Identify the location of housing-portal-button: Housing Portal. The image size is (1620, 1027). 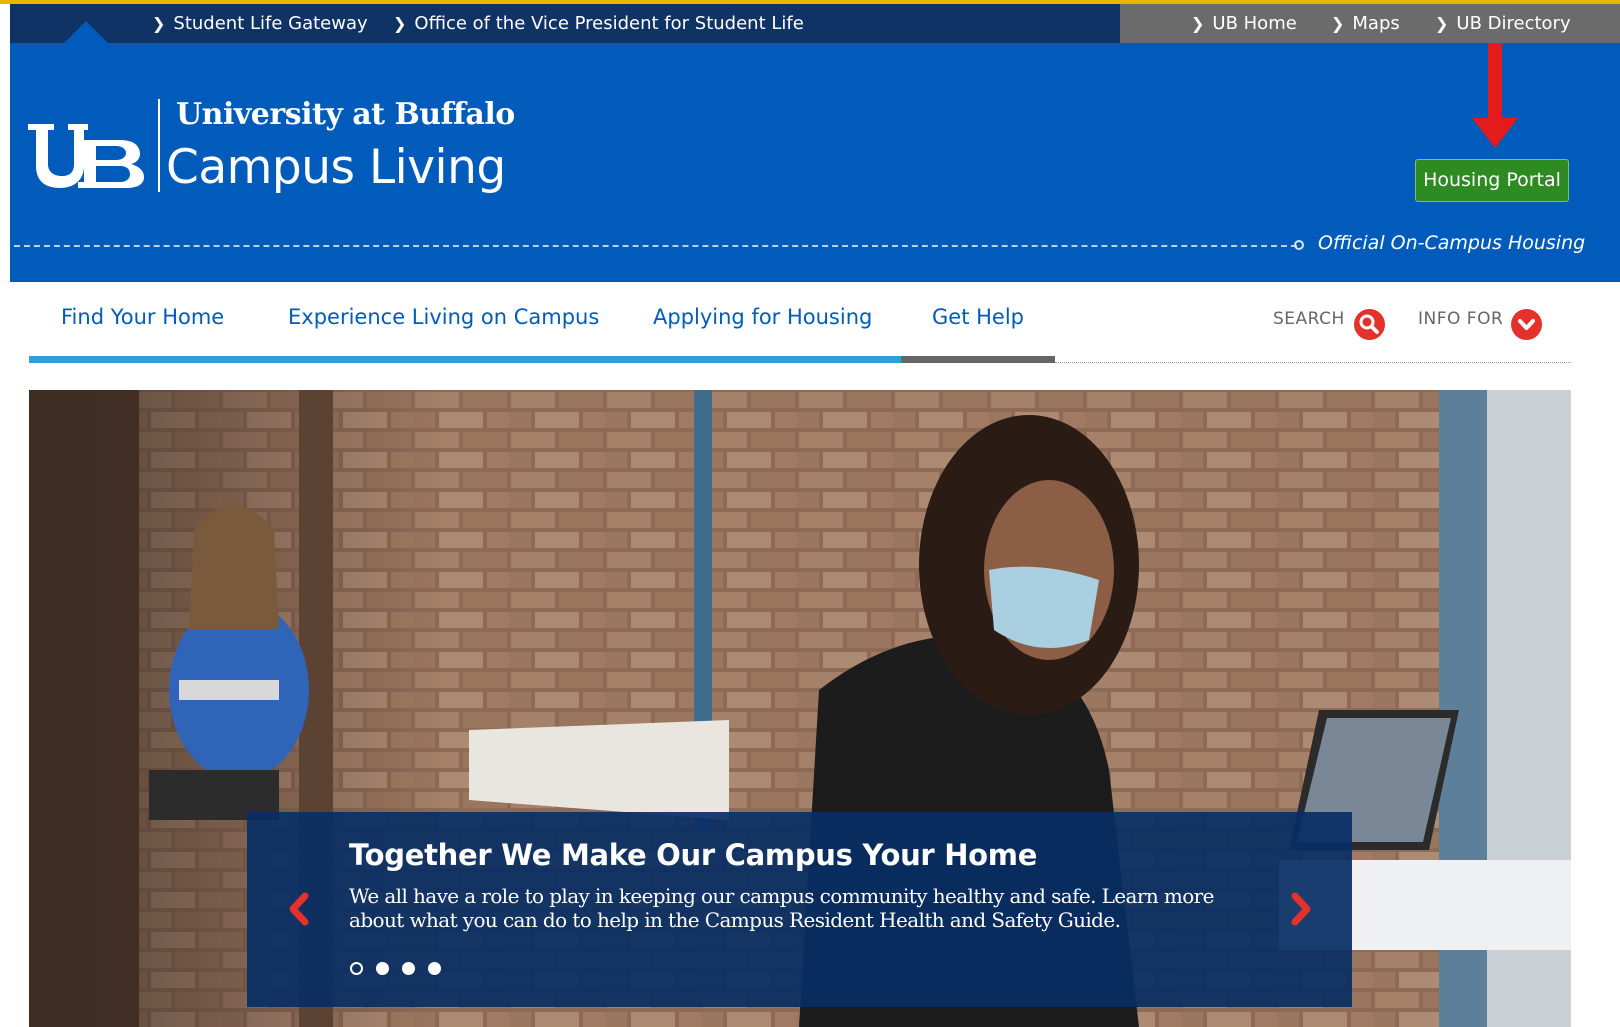
(1492, 180).